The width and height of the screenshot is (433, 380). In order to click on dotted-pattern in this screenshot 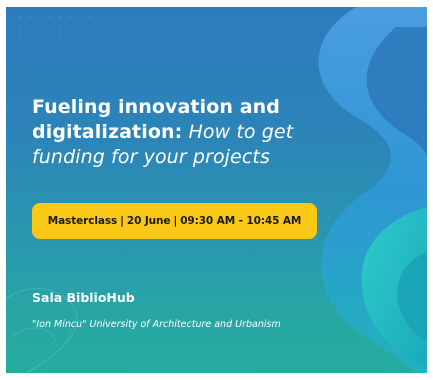, I will do `click(55, 27)`.